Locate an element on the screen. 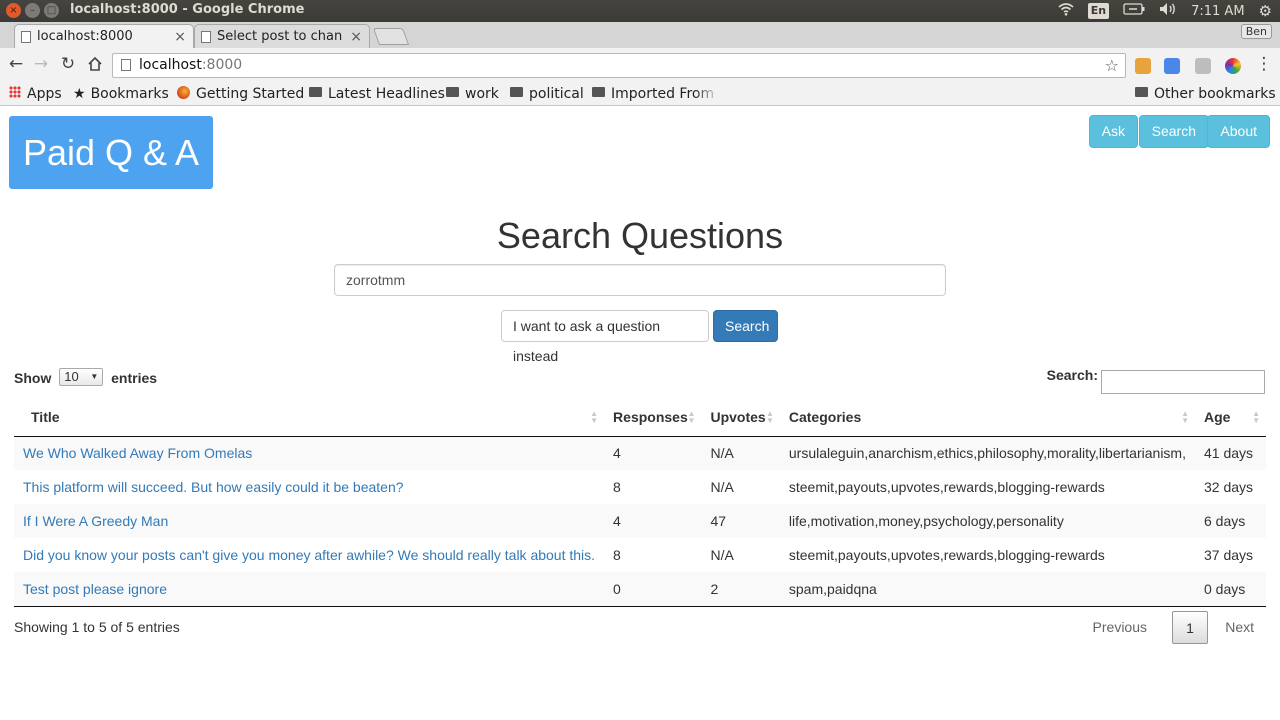  categories-cell: spam,paidqna is located at coordinates (987, 589).